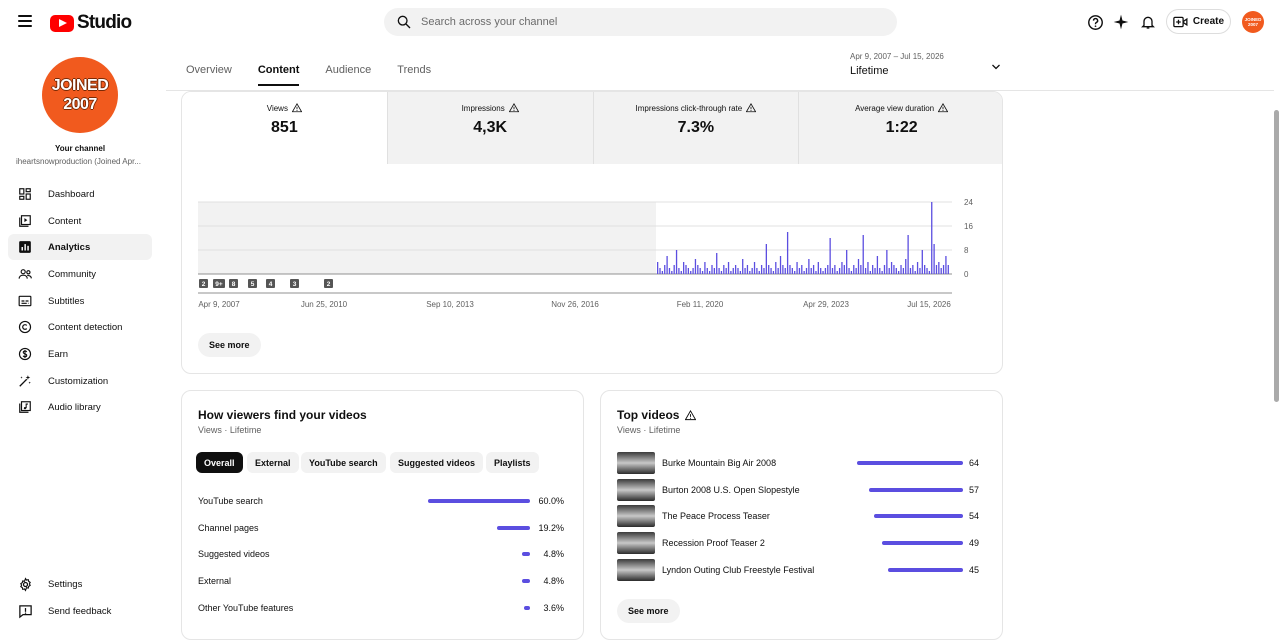 Image resolution: width=1280 pixels, height=640 pixels. What do you see at coordinates (381, 554) in the screenshot?
I see `traffic-source-row: Suggested videos 4.8%` at bounding box center [381, 554].